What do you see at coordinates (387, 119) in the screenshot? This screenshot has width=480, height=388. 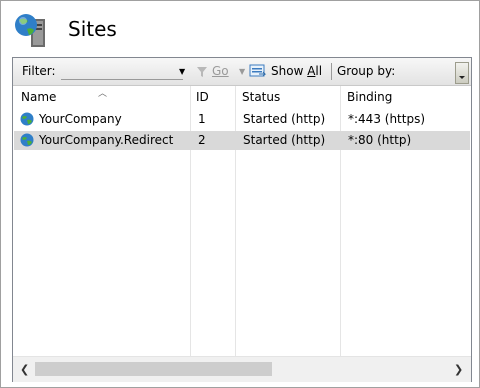 I see `cell-binding: *:443 (https)` at bounding box center [387, 119].